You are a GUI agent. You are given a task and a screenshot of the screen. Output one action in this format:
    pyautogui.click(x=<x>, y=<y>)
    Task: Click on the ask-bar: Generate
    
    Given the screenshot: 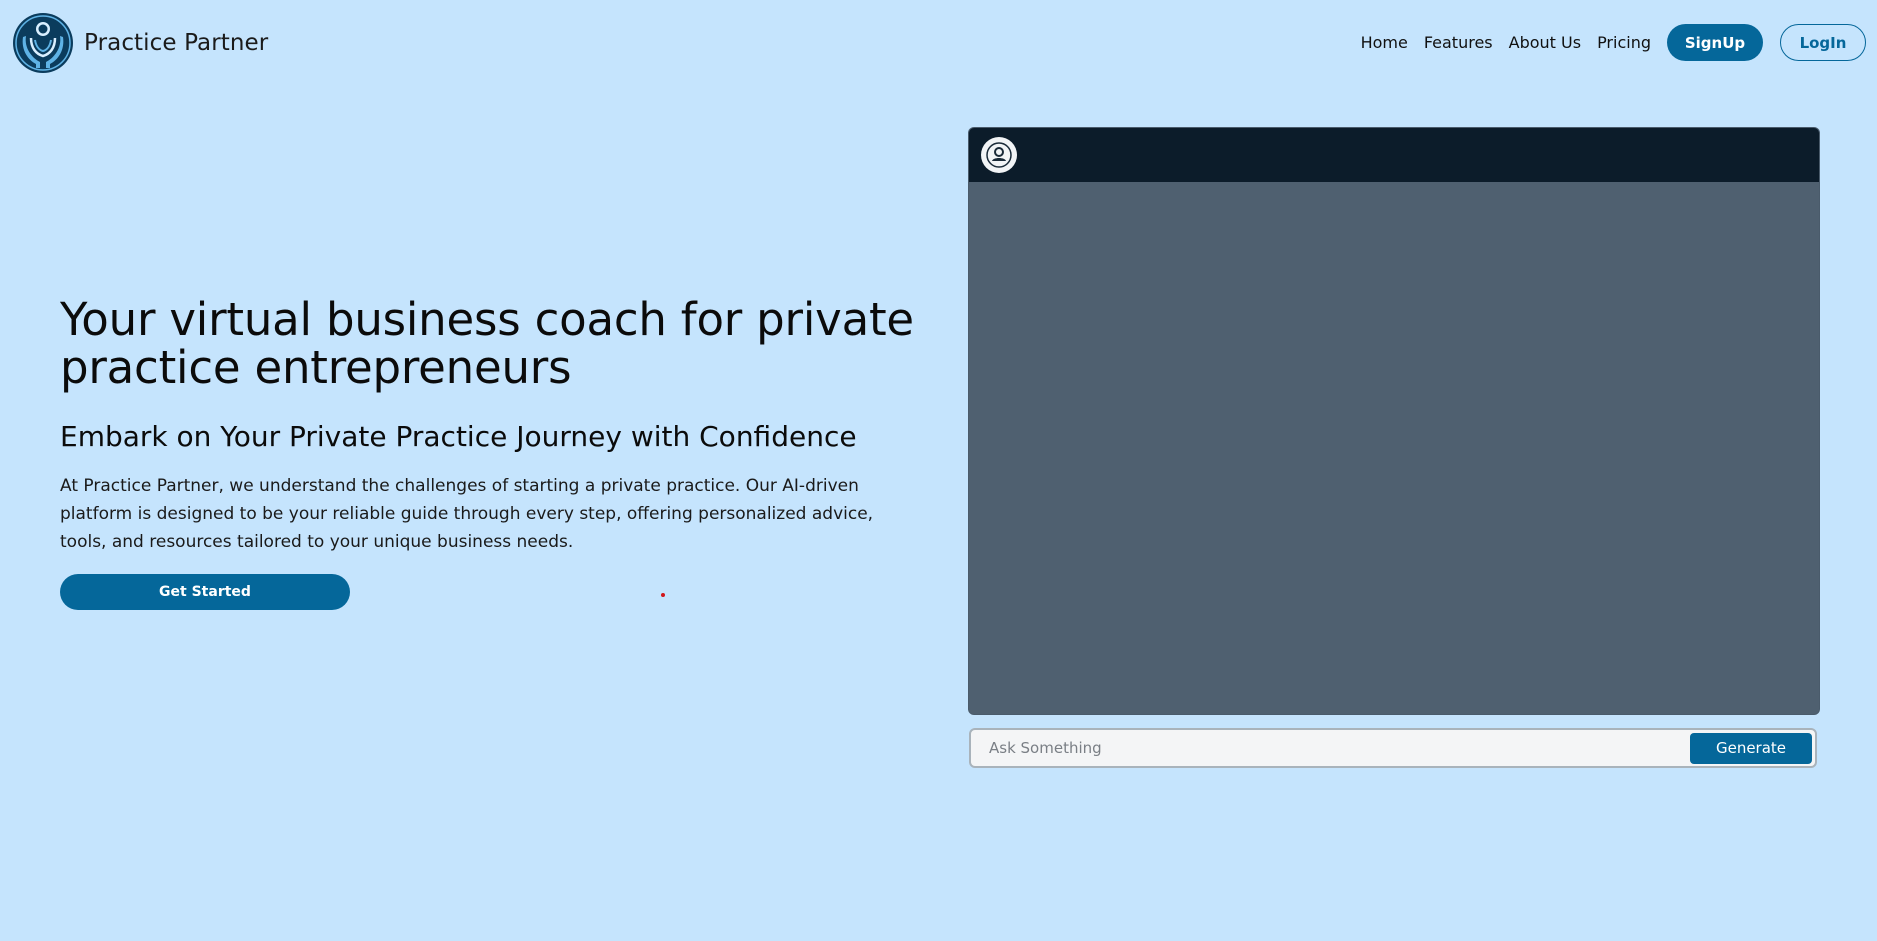 What is the action you would take?
    pyautogui.click(x=1393, y=748)
    